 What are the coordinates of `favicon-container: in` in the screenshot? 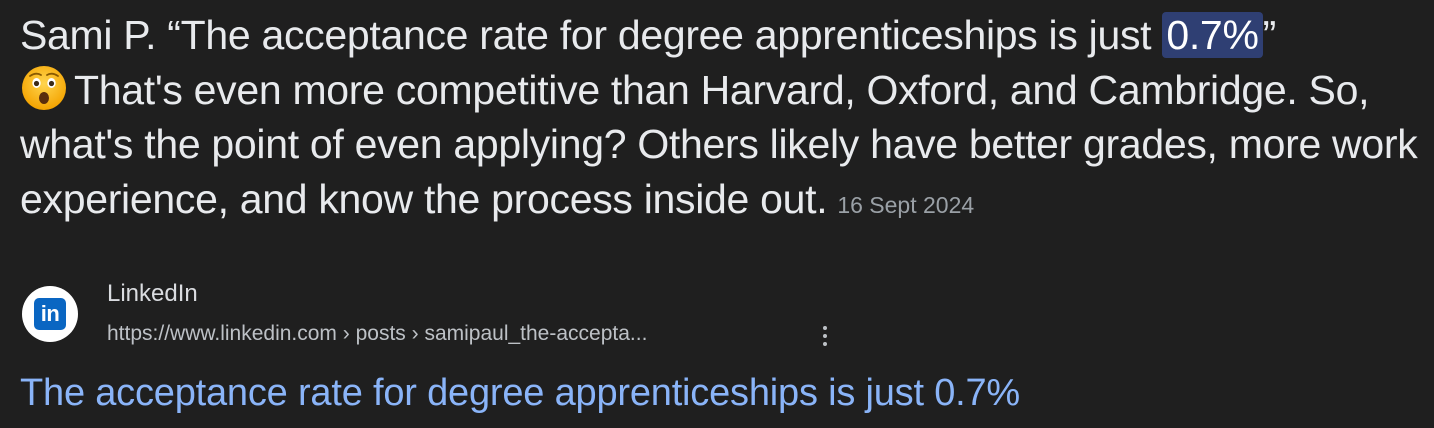 It's located at (50, 314).